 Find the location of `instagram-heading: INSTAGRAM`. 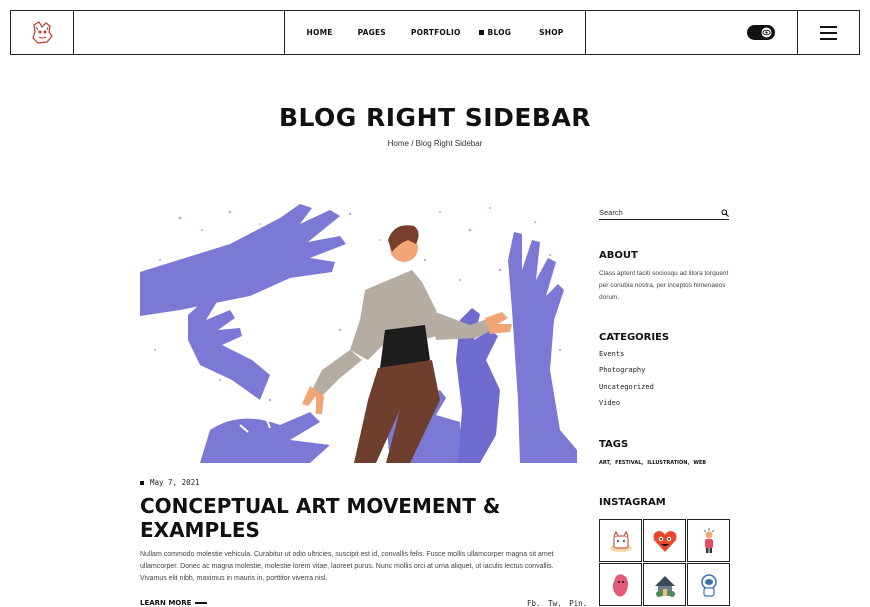

instagram-heading: INSTAGRAM is located at coordinates (632, 502).